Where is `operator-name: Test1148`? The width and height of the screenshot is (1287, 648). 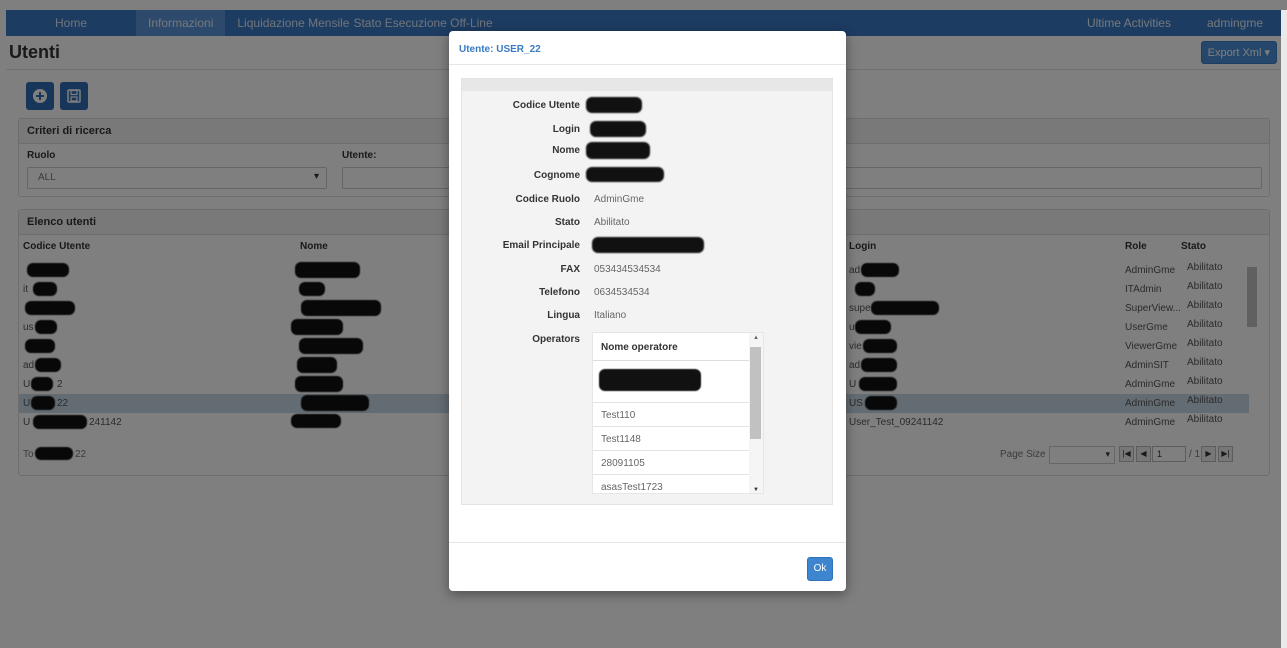 operator-name: Test1148 is located at coordinates (621, 439).